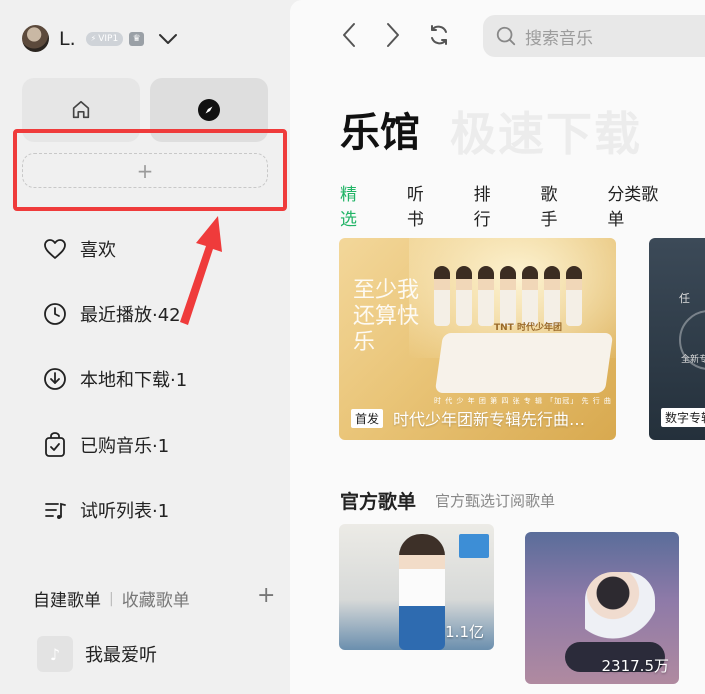  I want to click on banner-subtitle: 时 代 少 年 团 第 四 张 专 辑 「加冠」 先 行 曲, so click(523, 401).